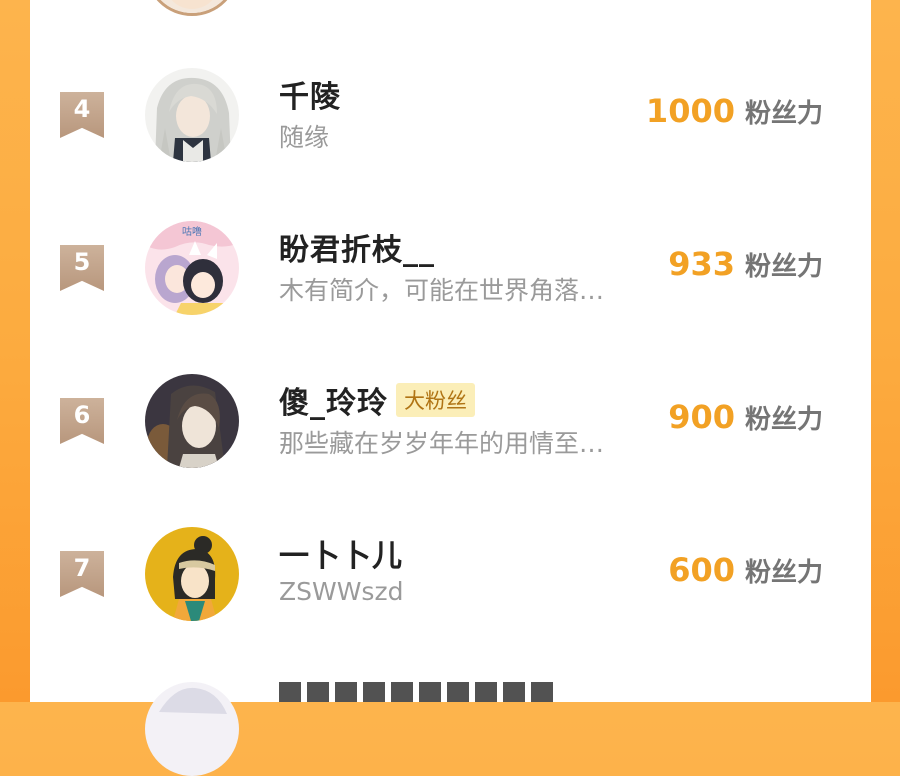 The image size is (900, 776). What do you see at coordinates (192, 268) in the screenshot?
I see `avatar-anime-girls: 咕噜` at bounding box center [192, 268].